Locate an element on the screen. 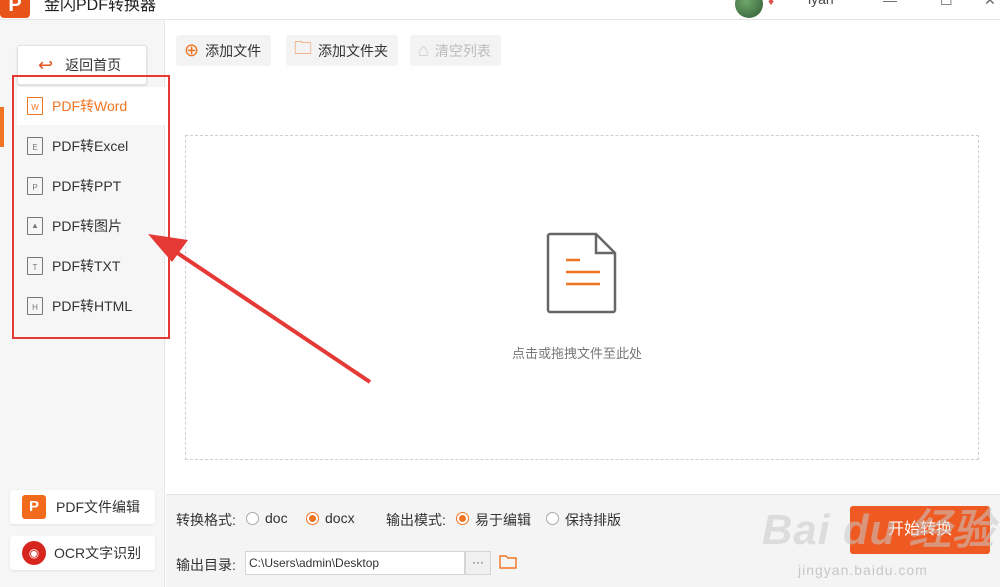 This screenshot has width=1000, height=587. radio-keep-layout-label: 保持排版 is located at coordinates (593, 520).